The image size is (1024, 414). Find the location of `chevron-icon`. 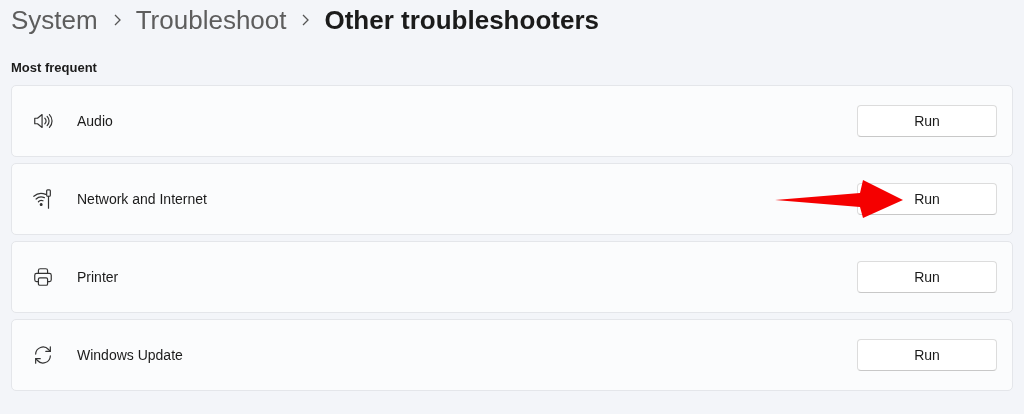

chevron-icon is located at coordinates (305, 20).